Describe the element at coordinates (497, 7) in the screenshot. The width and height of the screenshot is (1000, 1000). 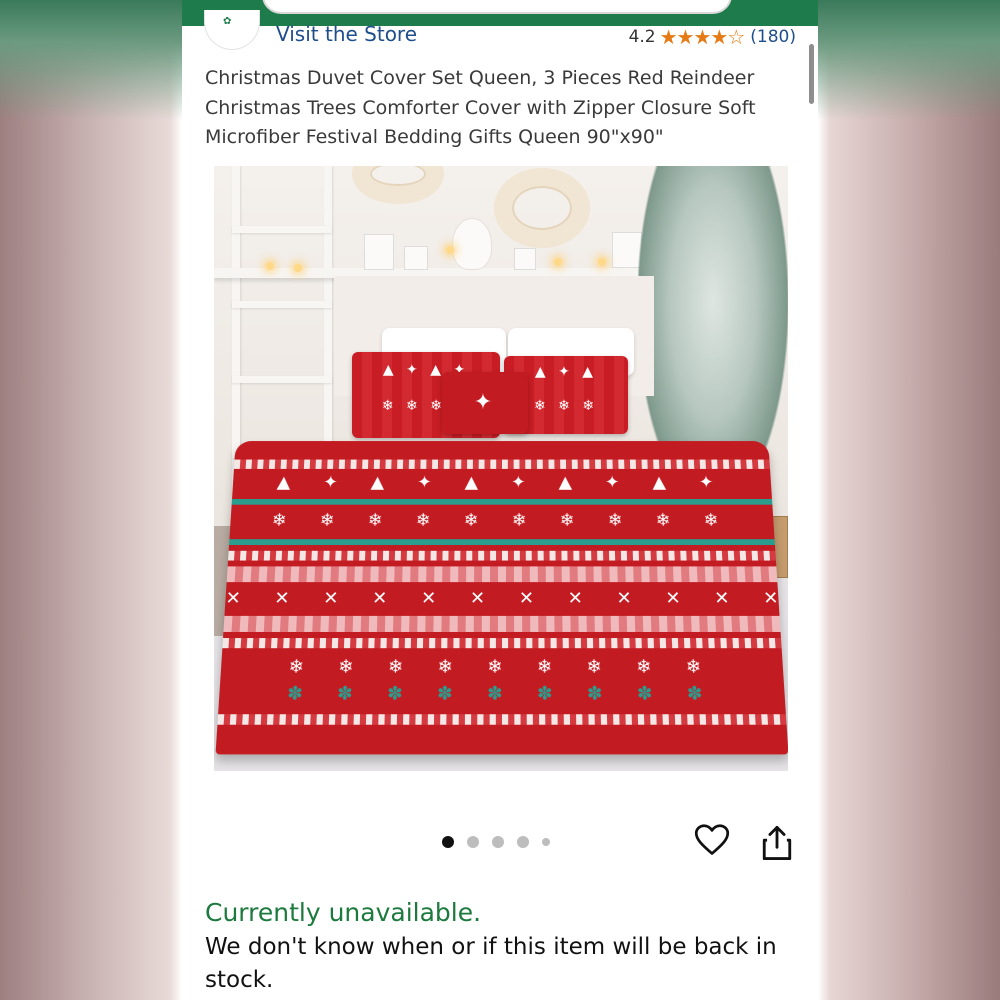
I see `search-bar` at that location.